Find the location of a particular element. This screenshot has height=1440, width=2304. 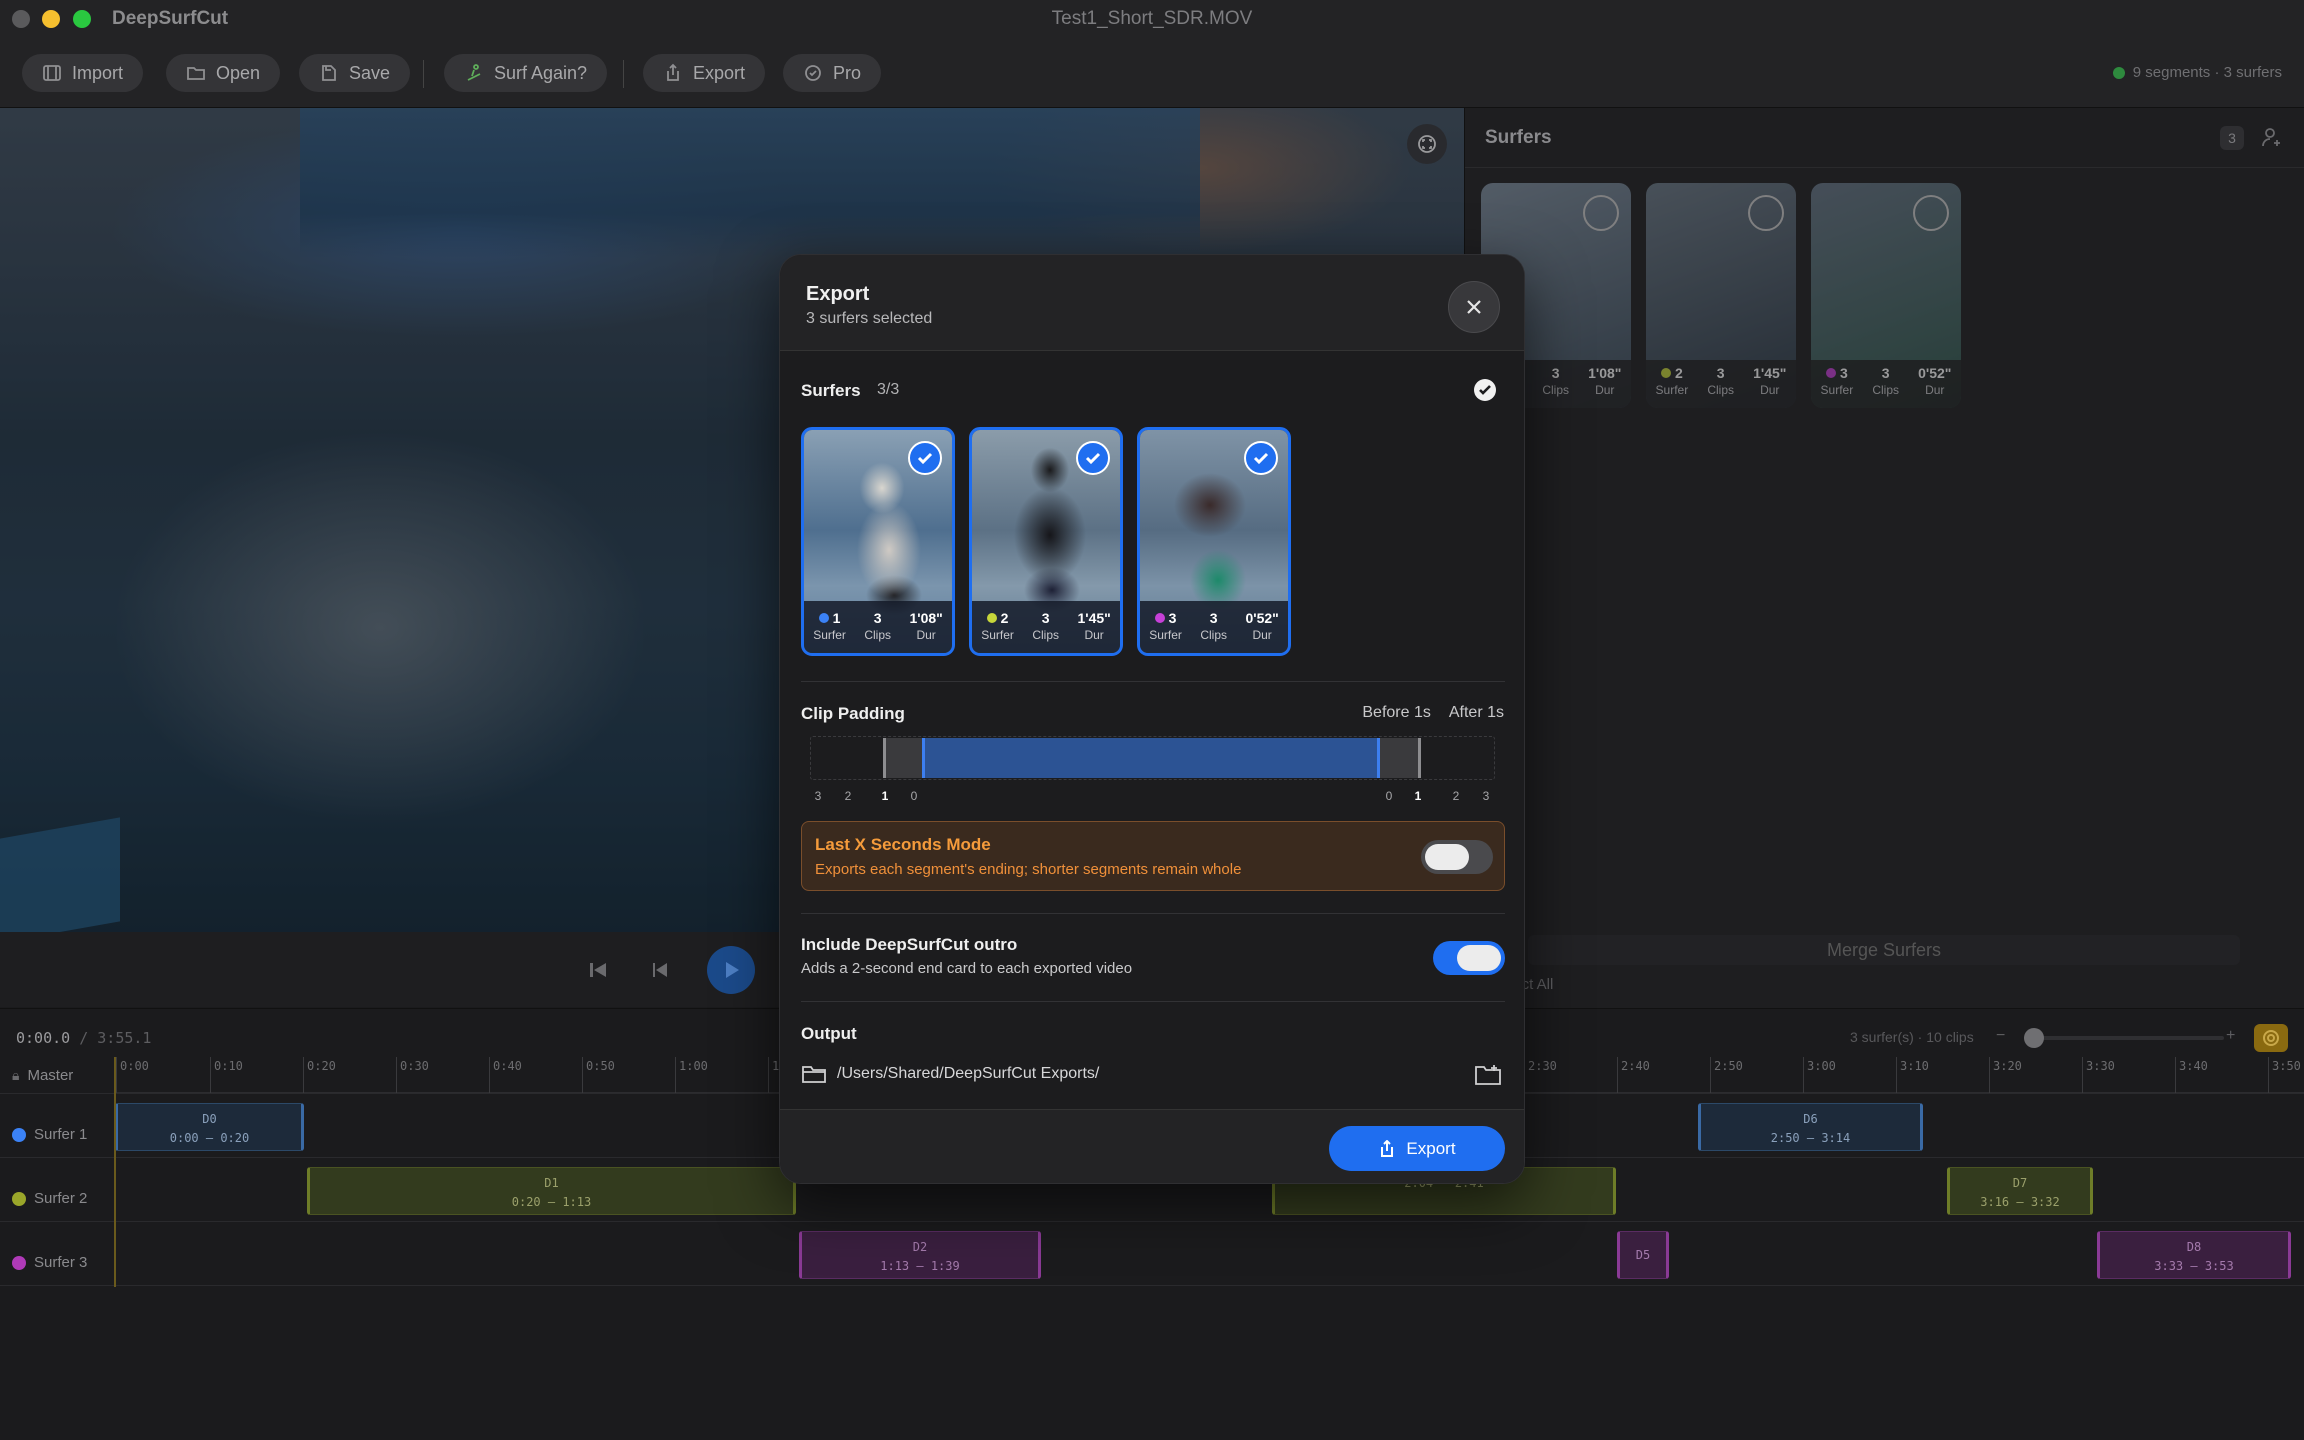

dialog-title: Export is located at coordinates (838, 294).